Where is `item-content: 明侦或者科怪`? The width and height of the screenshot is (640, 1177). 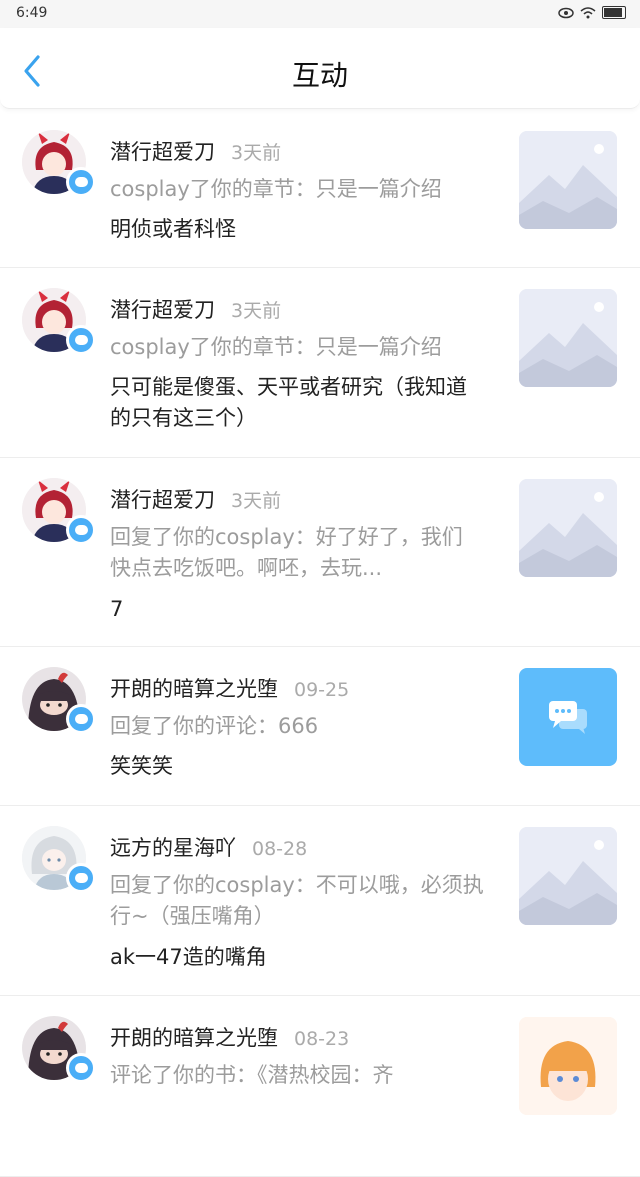
item-content: 明侦或者科怪 is located at coordinates (173, 229).